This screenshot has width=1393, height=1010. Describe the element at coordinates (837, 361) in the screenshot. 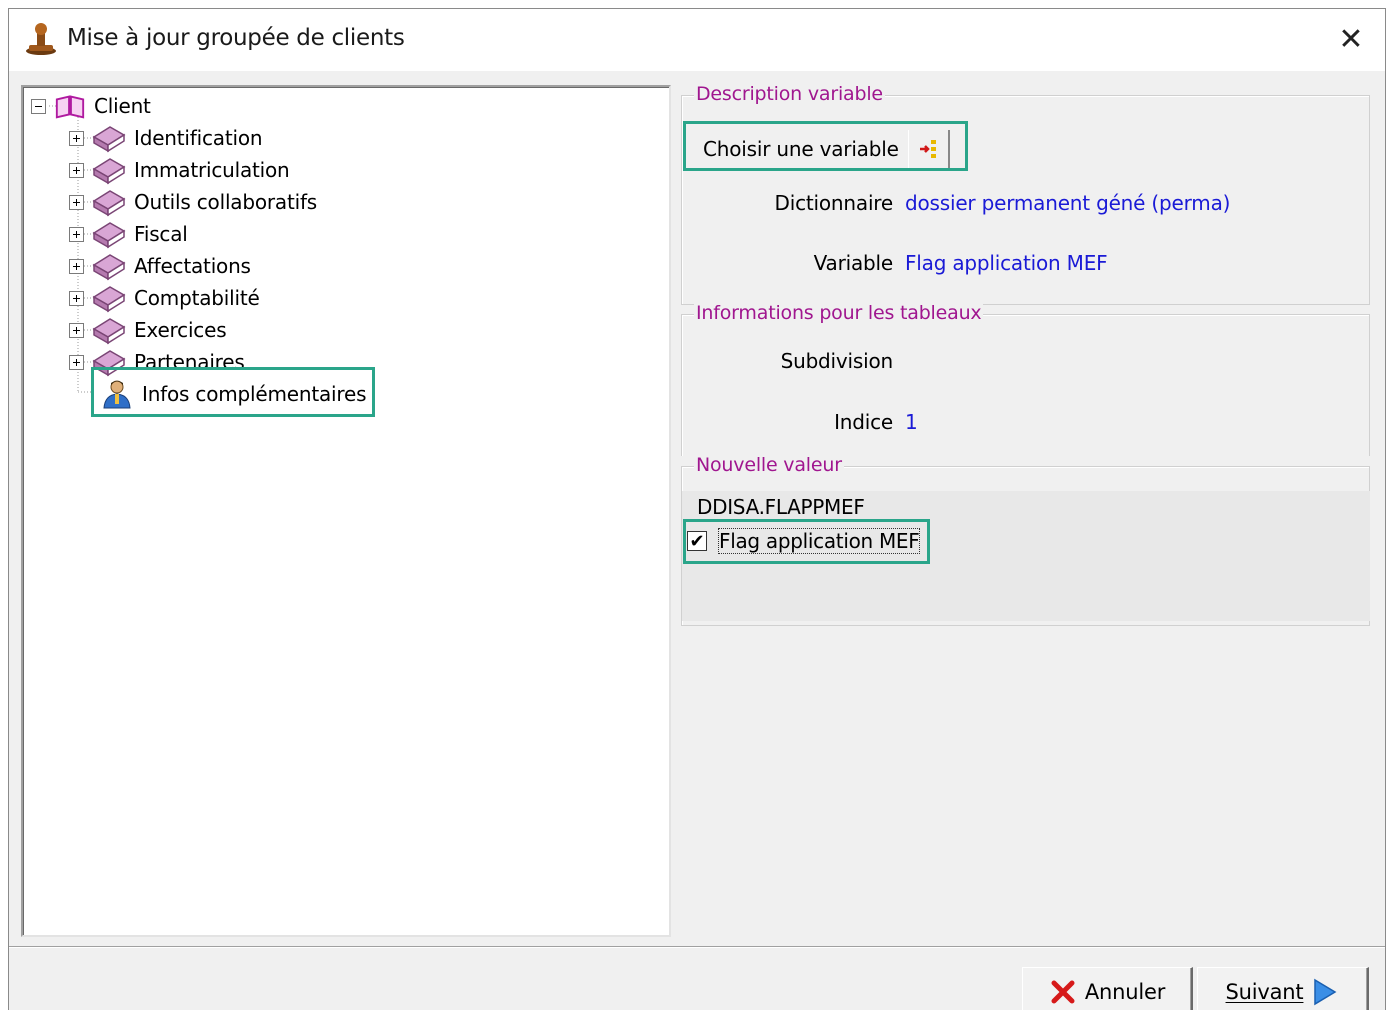

I see `subdivision-label: Subdivision` at that location.